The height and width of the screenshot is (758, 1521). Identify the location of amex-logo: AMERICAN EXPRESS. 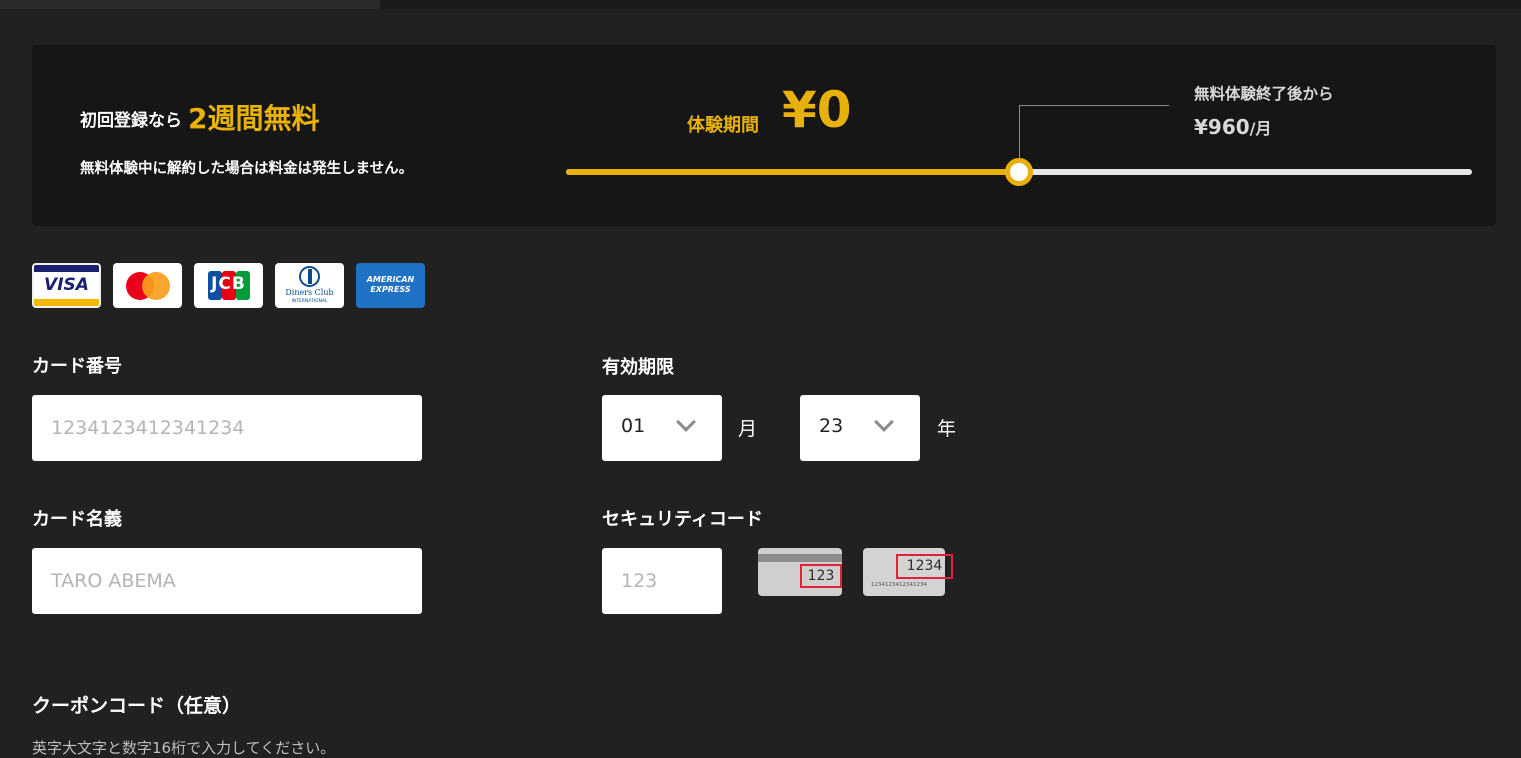
(390, 285).